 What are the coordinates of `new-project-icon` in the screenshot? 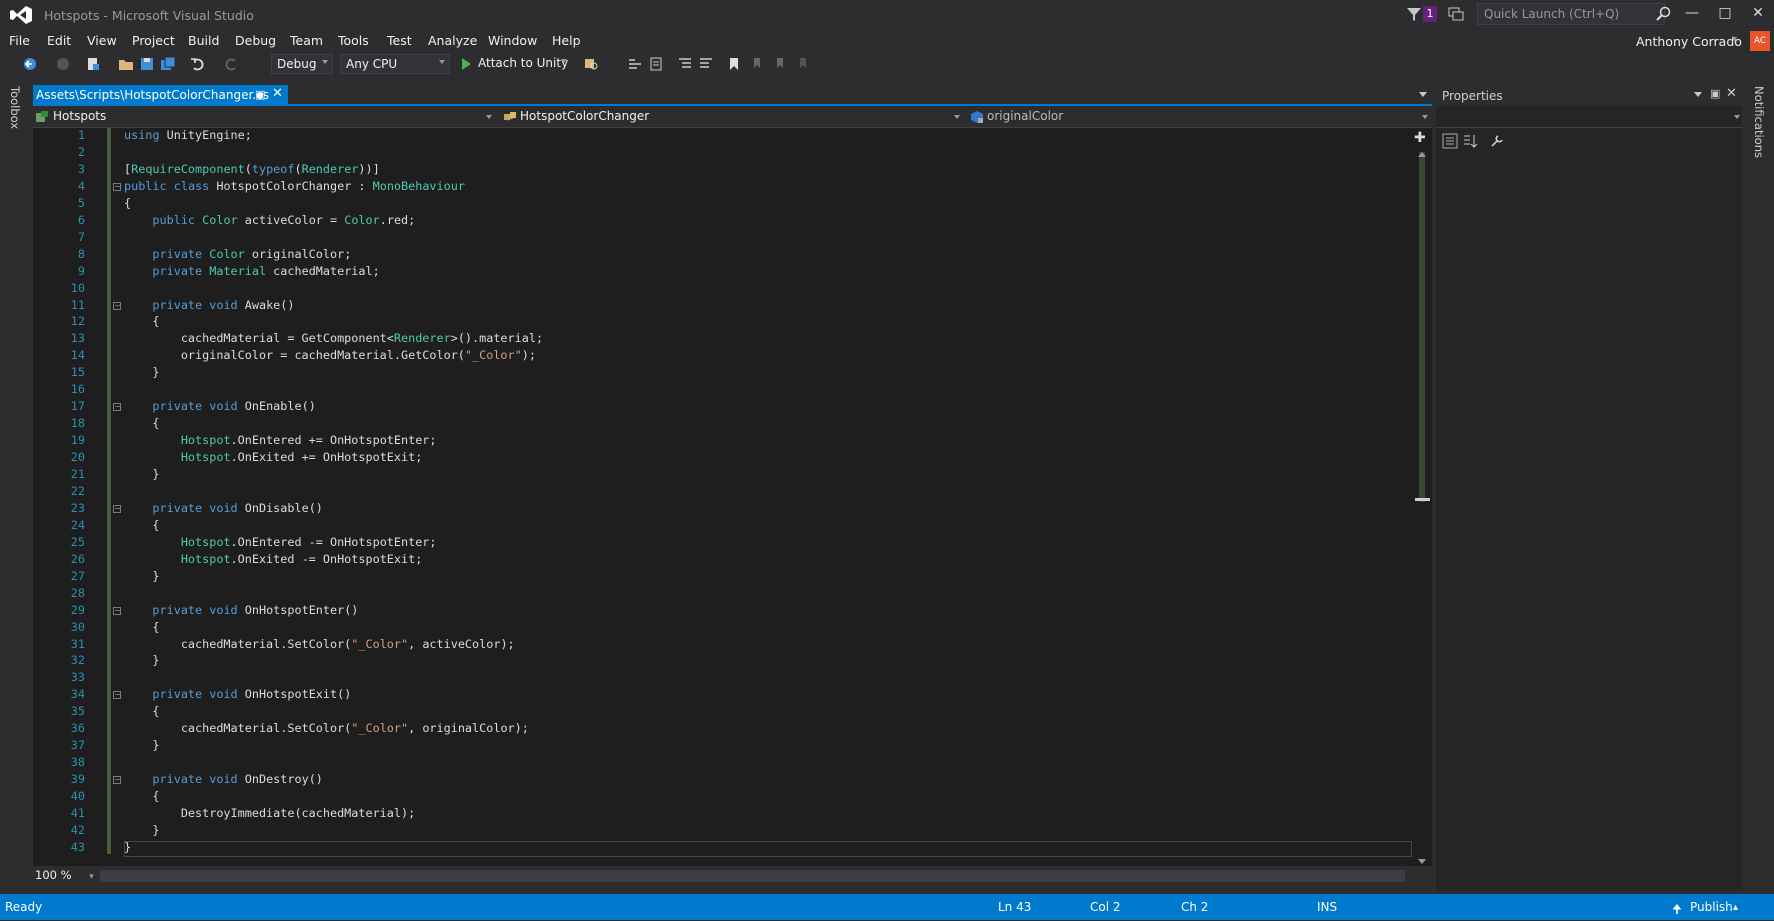 It's located at (93, 64).